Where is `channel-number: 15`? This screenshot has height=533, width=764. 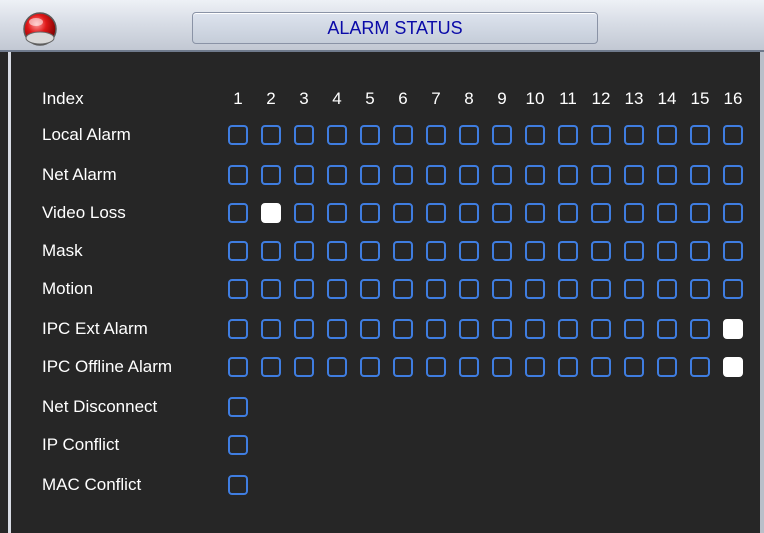
channel-number: 15 is located at coordinates (700, 98).